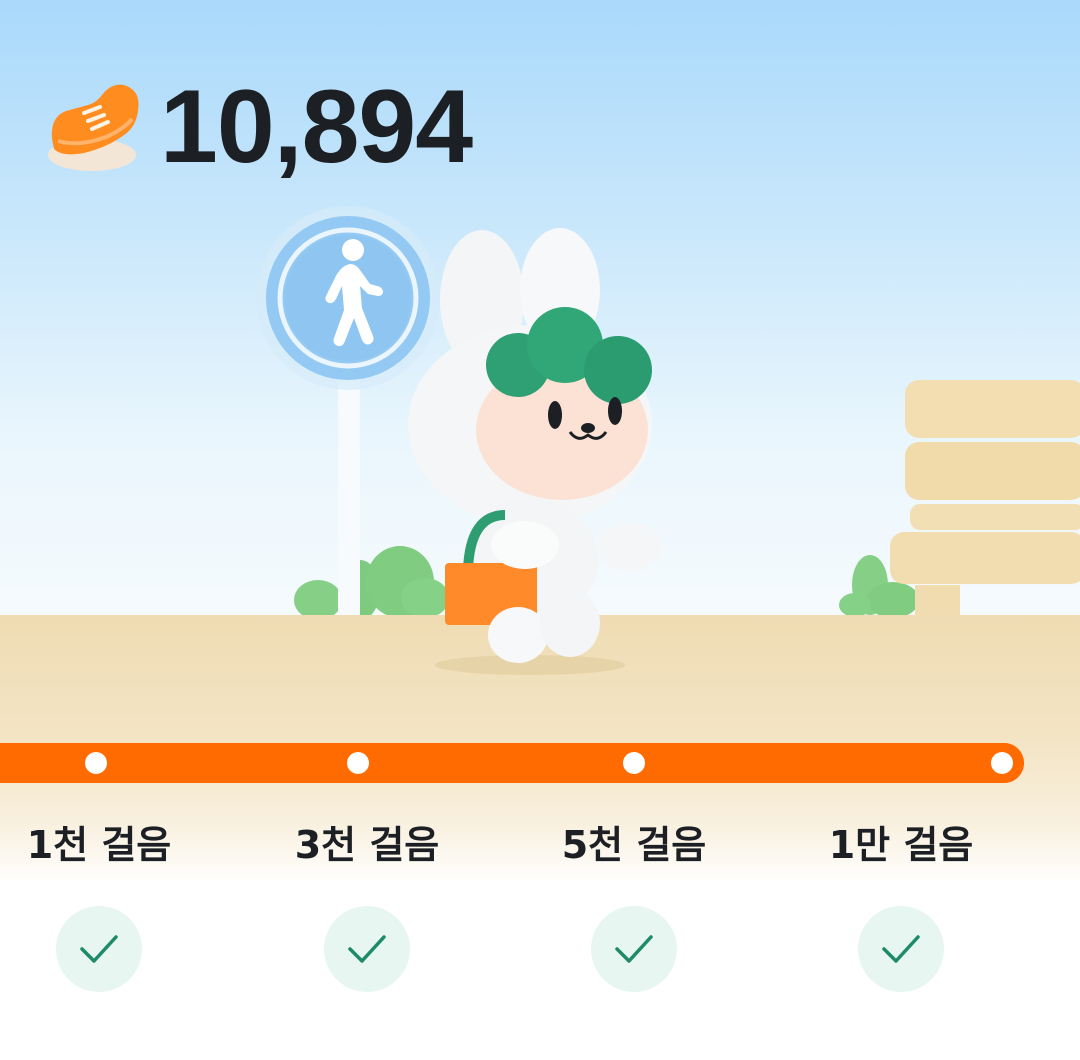 The image size is (1080, 1060). I want to click on milestone-1000: 1천 걸음, so click(99, 903).